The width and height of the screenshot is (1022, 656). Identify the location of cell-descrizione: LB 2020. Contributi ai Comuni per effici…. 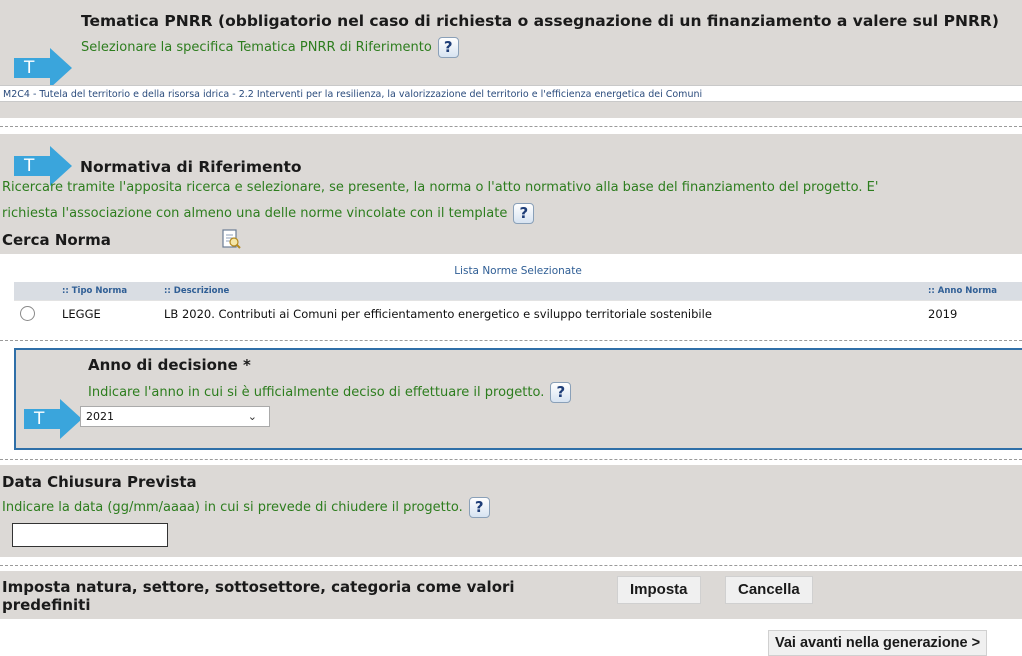
(540, 313).